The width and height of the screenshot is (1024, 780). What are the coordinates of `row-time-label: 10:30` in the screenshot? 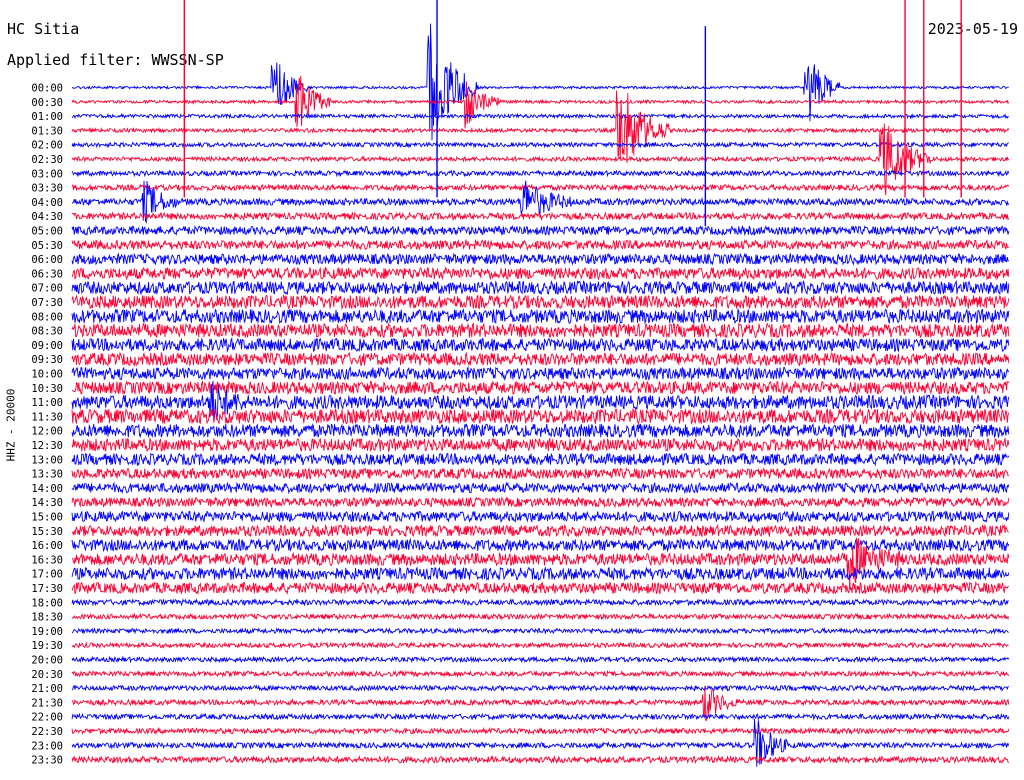 It's located at (47, 389).